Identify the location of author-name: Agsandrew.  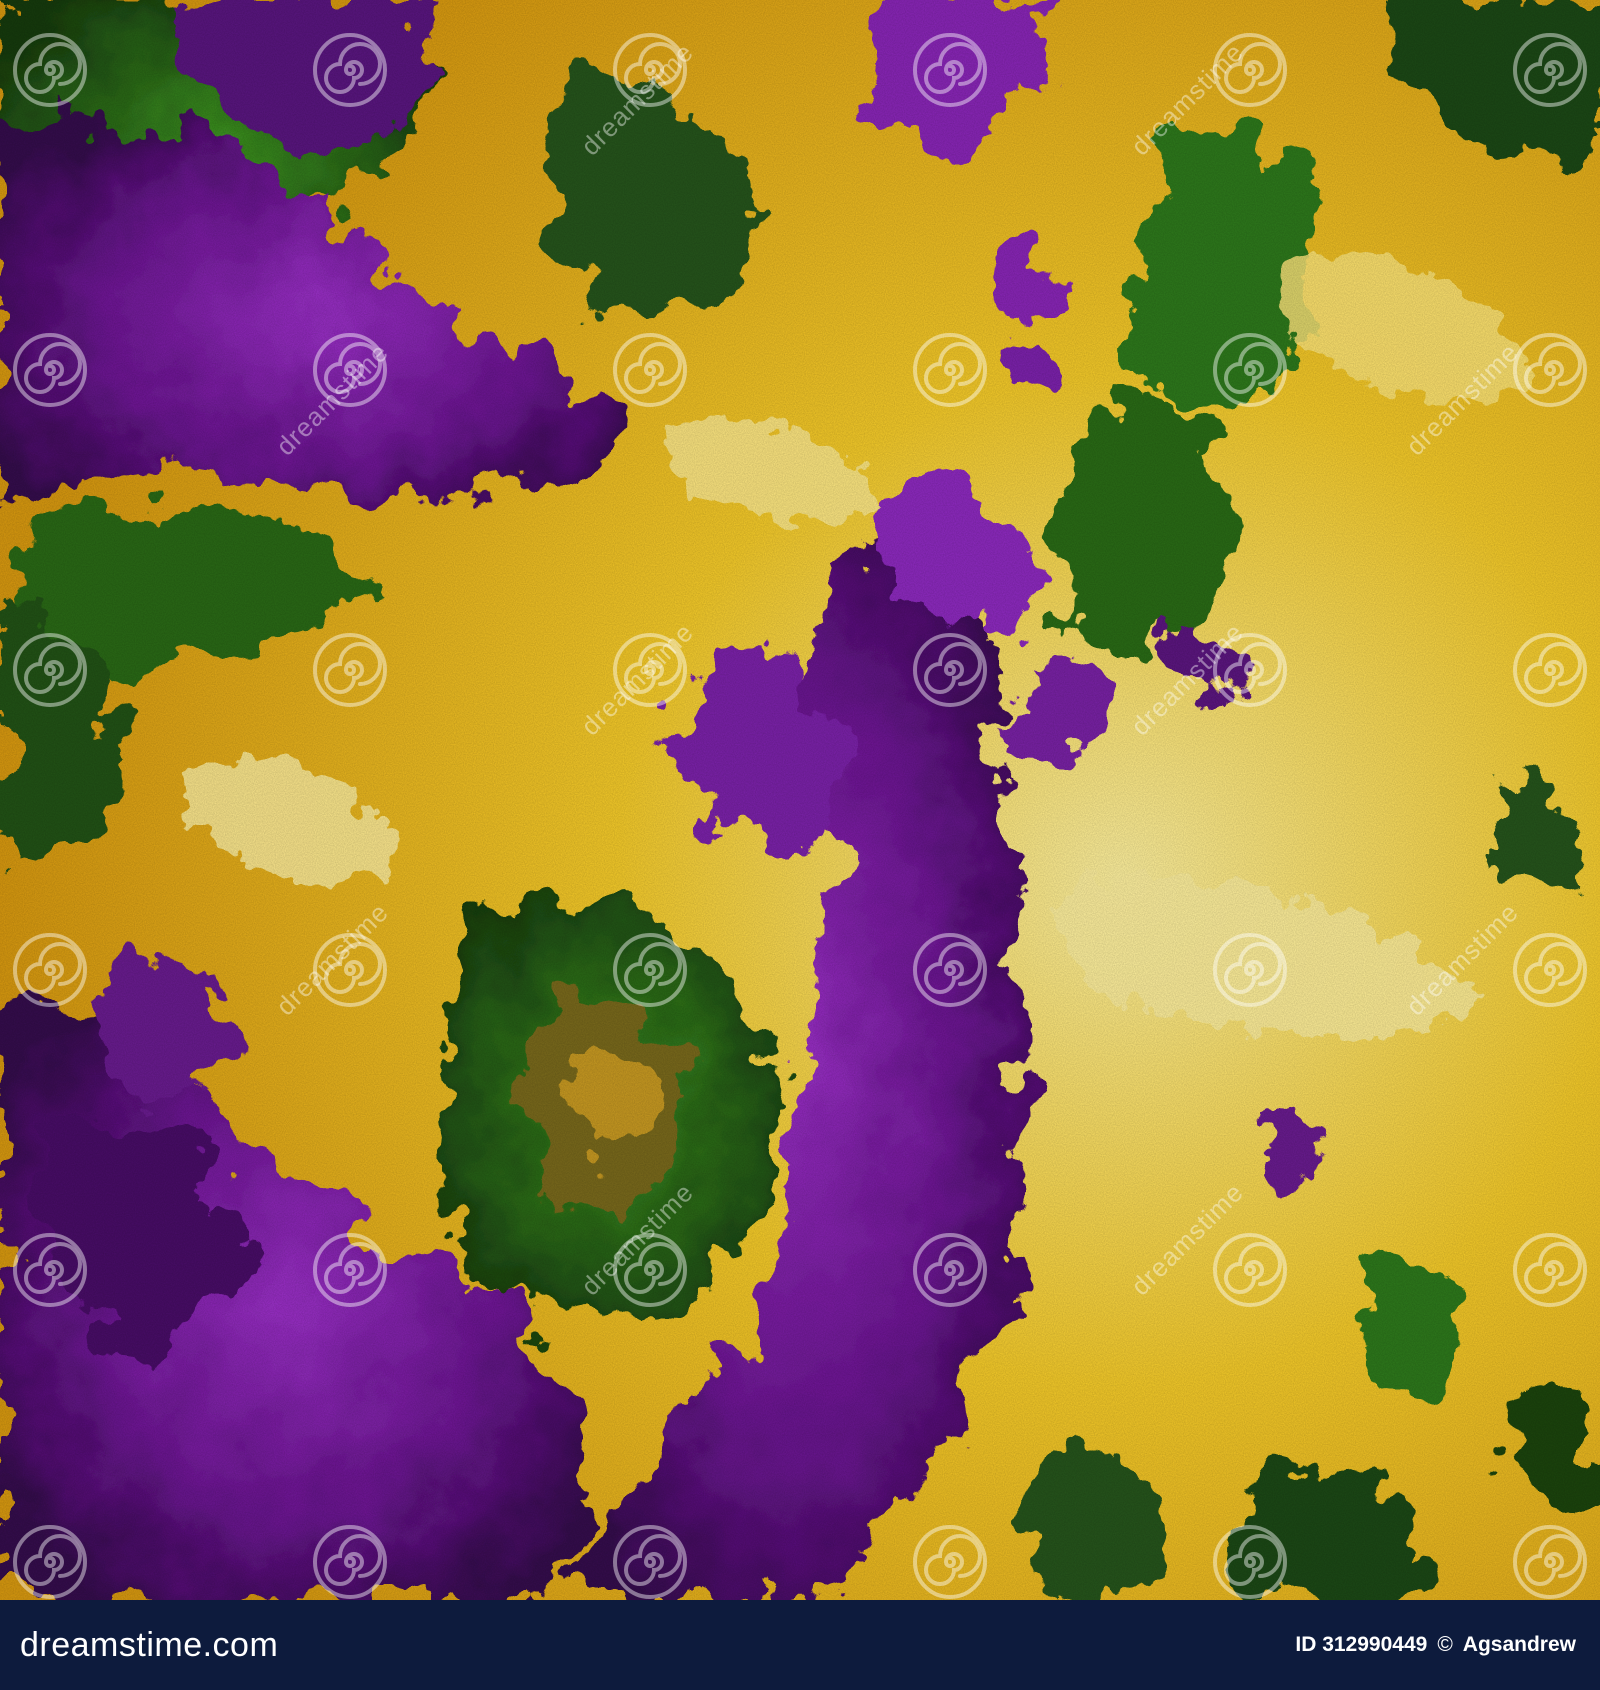
(1519, 1645).